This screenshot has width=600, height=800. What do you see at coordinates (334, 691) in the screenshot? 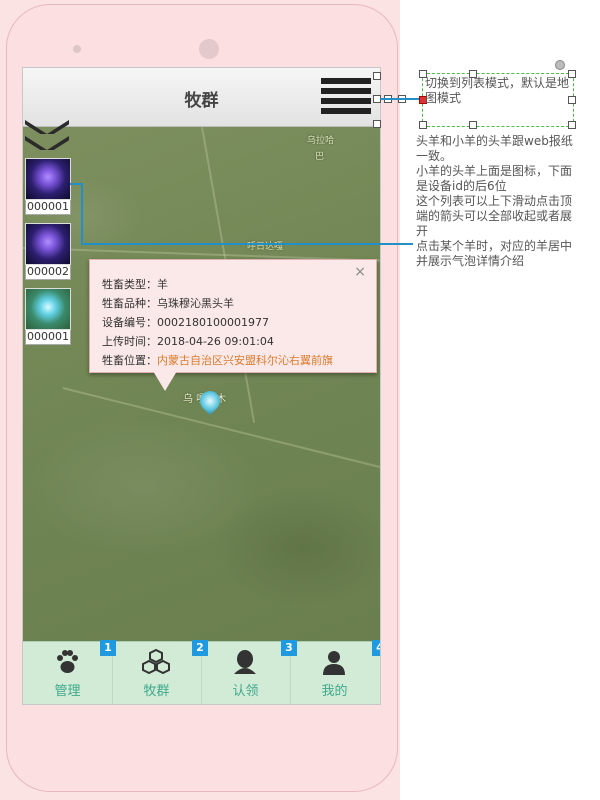
I see `tab-label: 我的` at bounding box center [334, 691].